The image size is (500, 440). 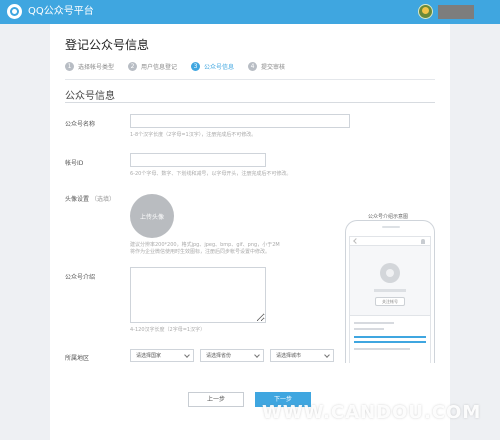 I want to click on avatar-label: 头像设置 （选填）, so click(x=90, y=198).